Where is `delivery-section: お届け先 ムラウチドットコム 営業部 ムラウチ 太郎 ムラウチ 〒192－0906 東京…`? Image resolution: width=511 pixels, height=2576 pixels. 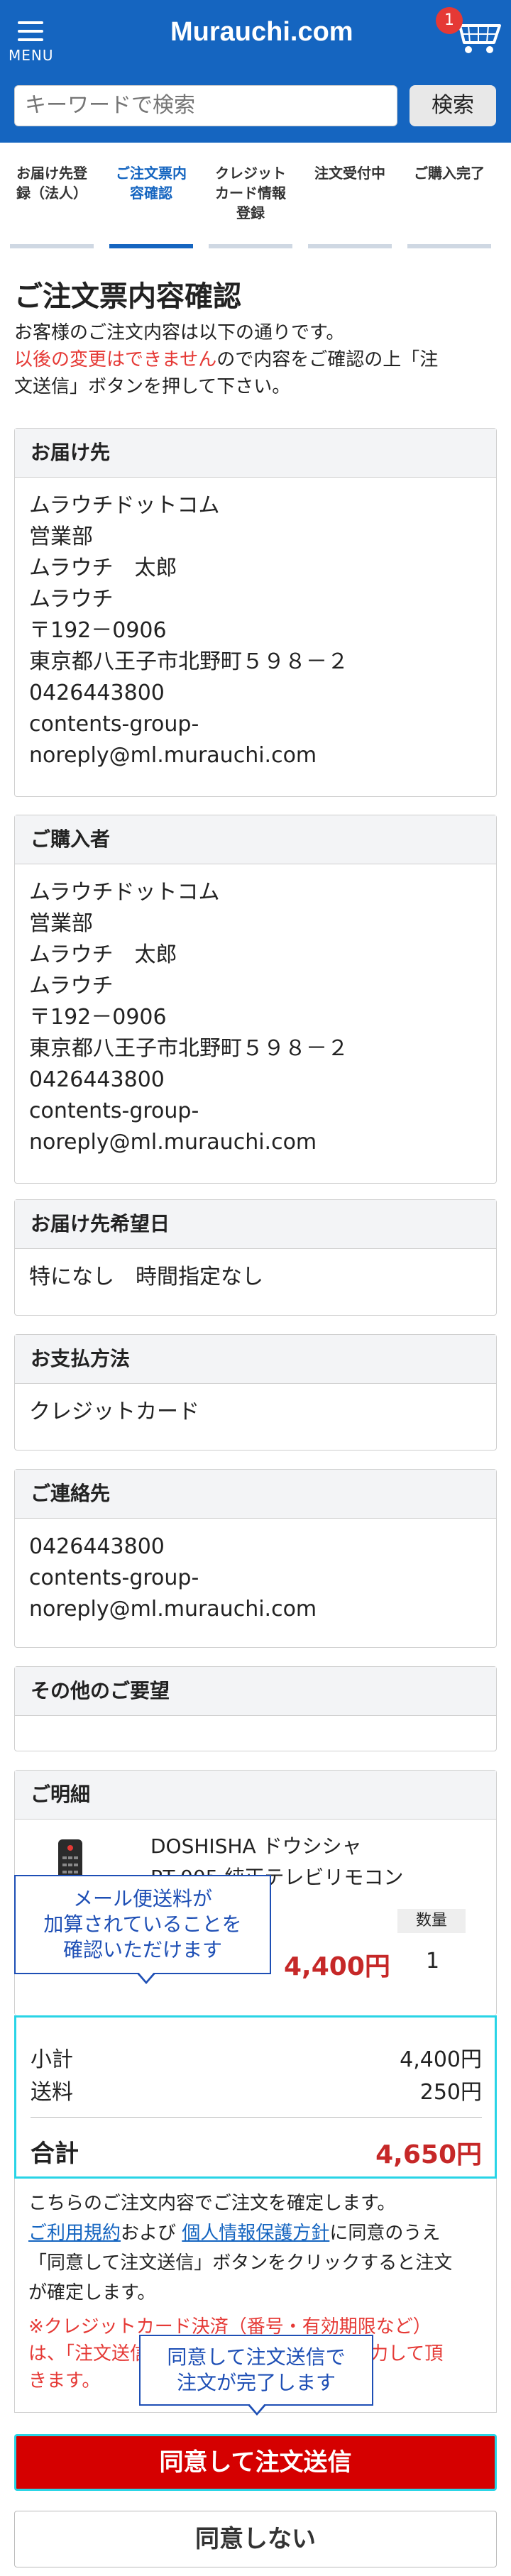
delivery-section: お届け先 ムラウチドットコム 営業部 ムラウチ 太郎 ムラウチ 〒192－0906 東京… is located at coordinates (255, 612).